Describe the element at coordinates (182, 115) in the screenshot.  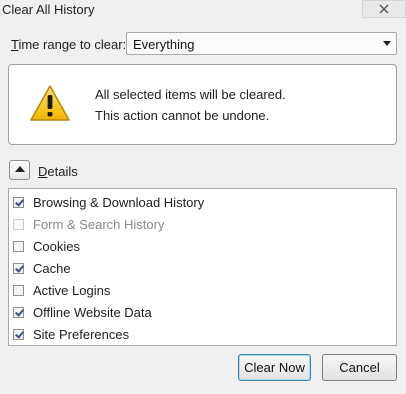
I see `warning-line-2: This action cannot be undone.` at that location.